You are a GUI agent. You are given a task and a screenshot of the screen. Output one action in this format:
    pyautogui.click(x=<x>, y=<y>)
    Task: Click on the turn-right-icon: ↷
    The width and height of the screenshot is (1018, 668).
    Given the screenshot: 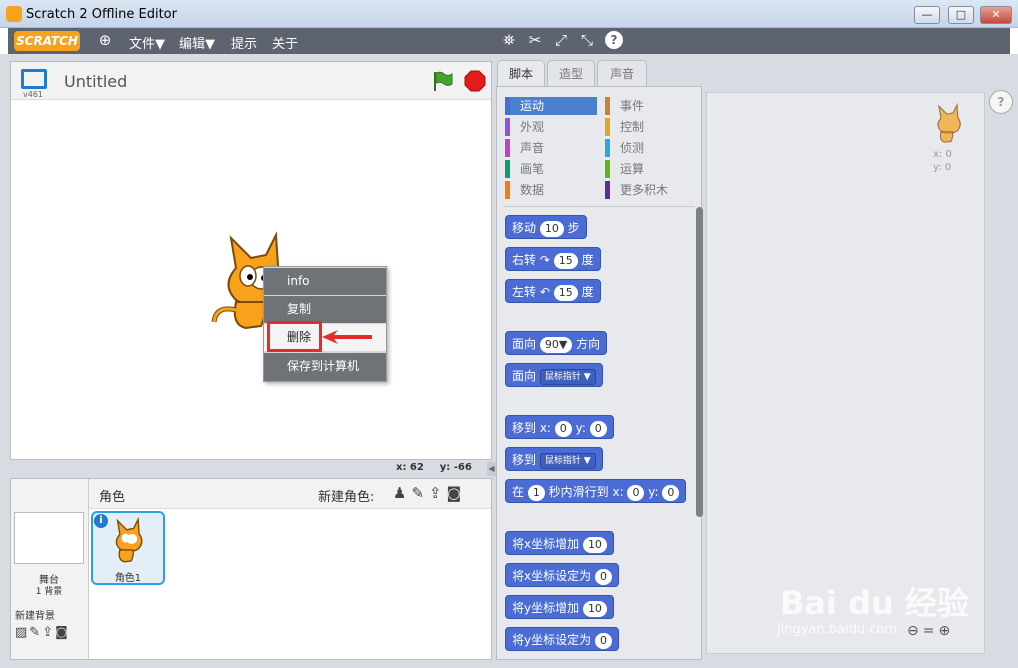 What is the action you would take?
    pyautogui.click(x=544, y=260)
    